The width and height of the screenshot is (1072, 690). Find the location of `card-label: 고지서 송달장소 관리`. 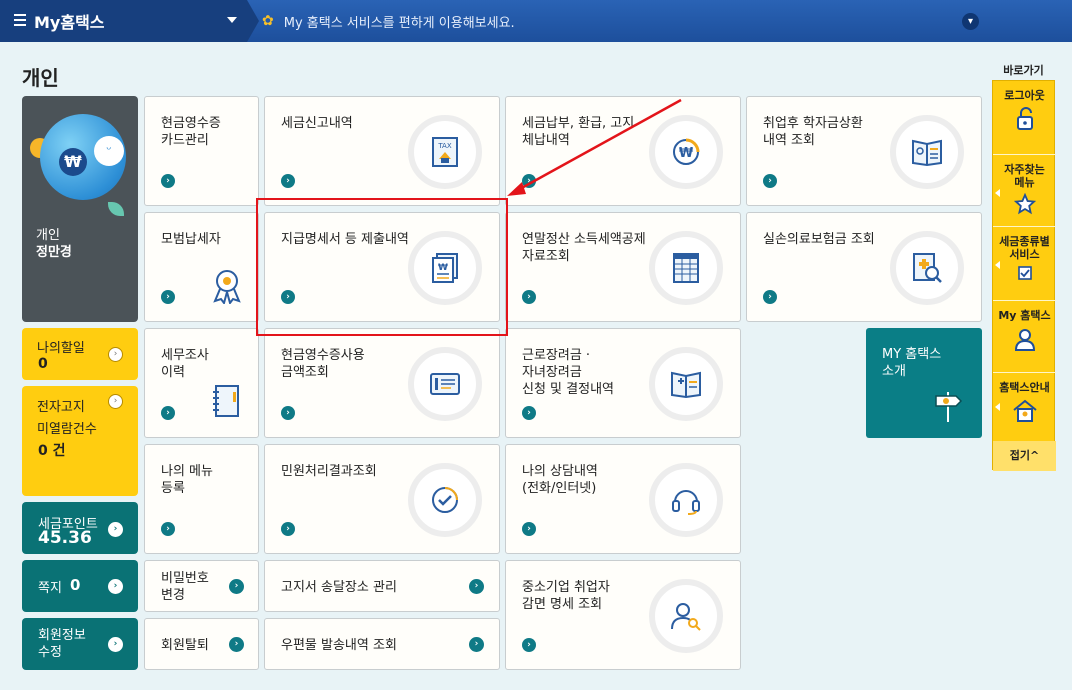

card-label: 고지서 송달장소 관리 is located at coordinates (339, 587).